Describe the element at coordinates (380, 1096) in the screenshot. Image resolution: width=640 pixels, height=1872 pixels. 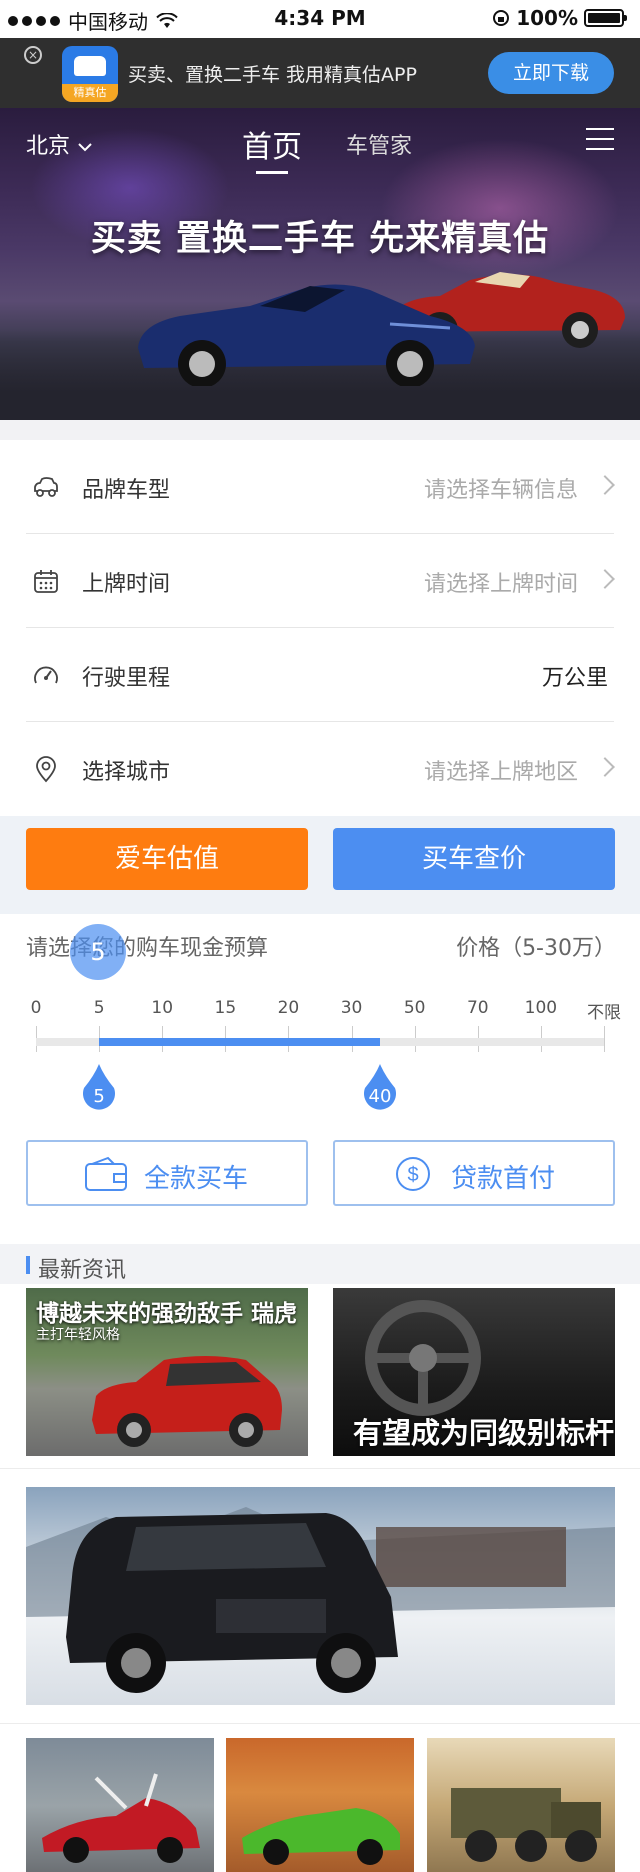
I see `slider-handle-max-value: 40` at that location.